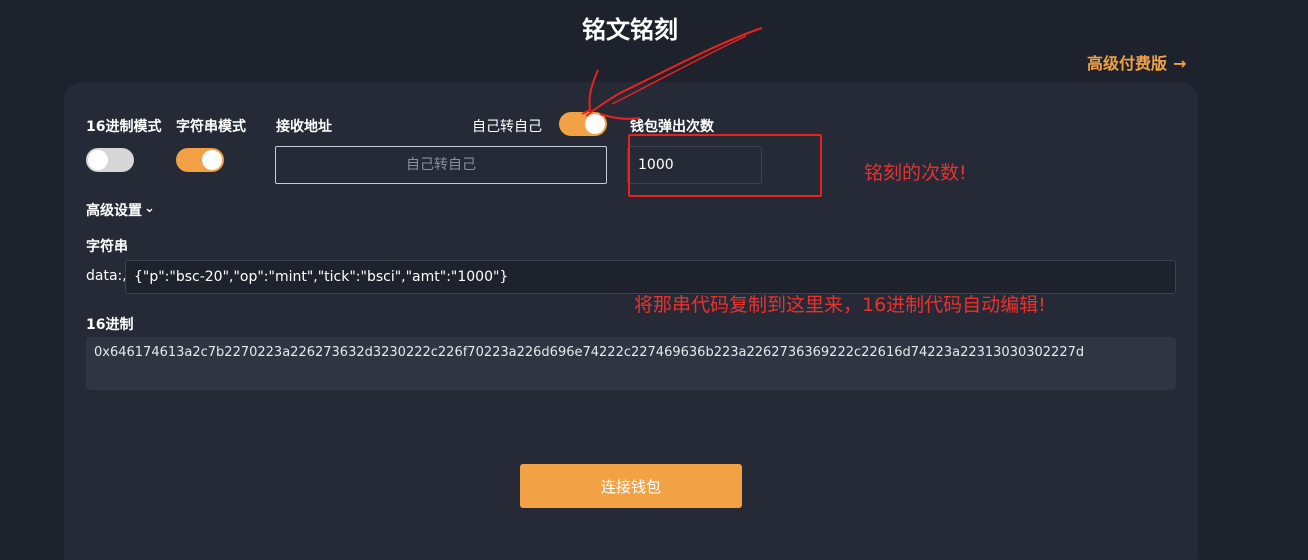  What do you see at coordinates (630, 30) in the screenshot?
I see `page-title: 铭文铭刻` at bounding box center [630, 30].